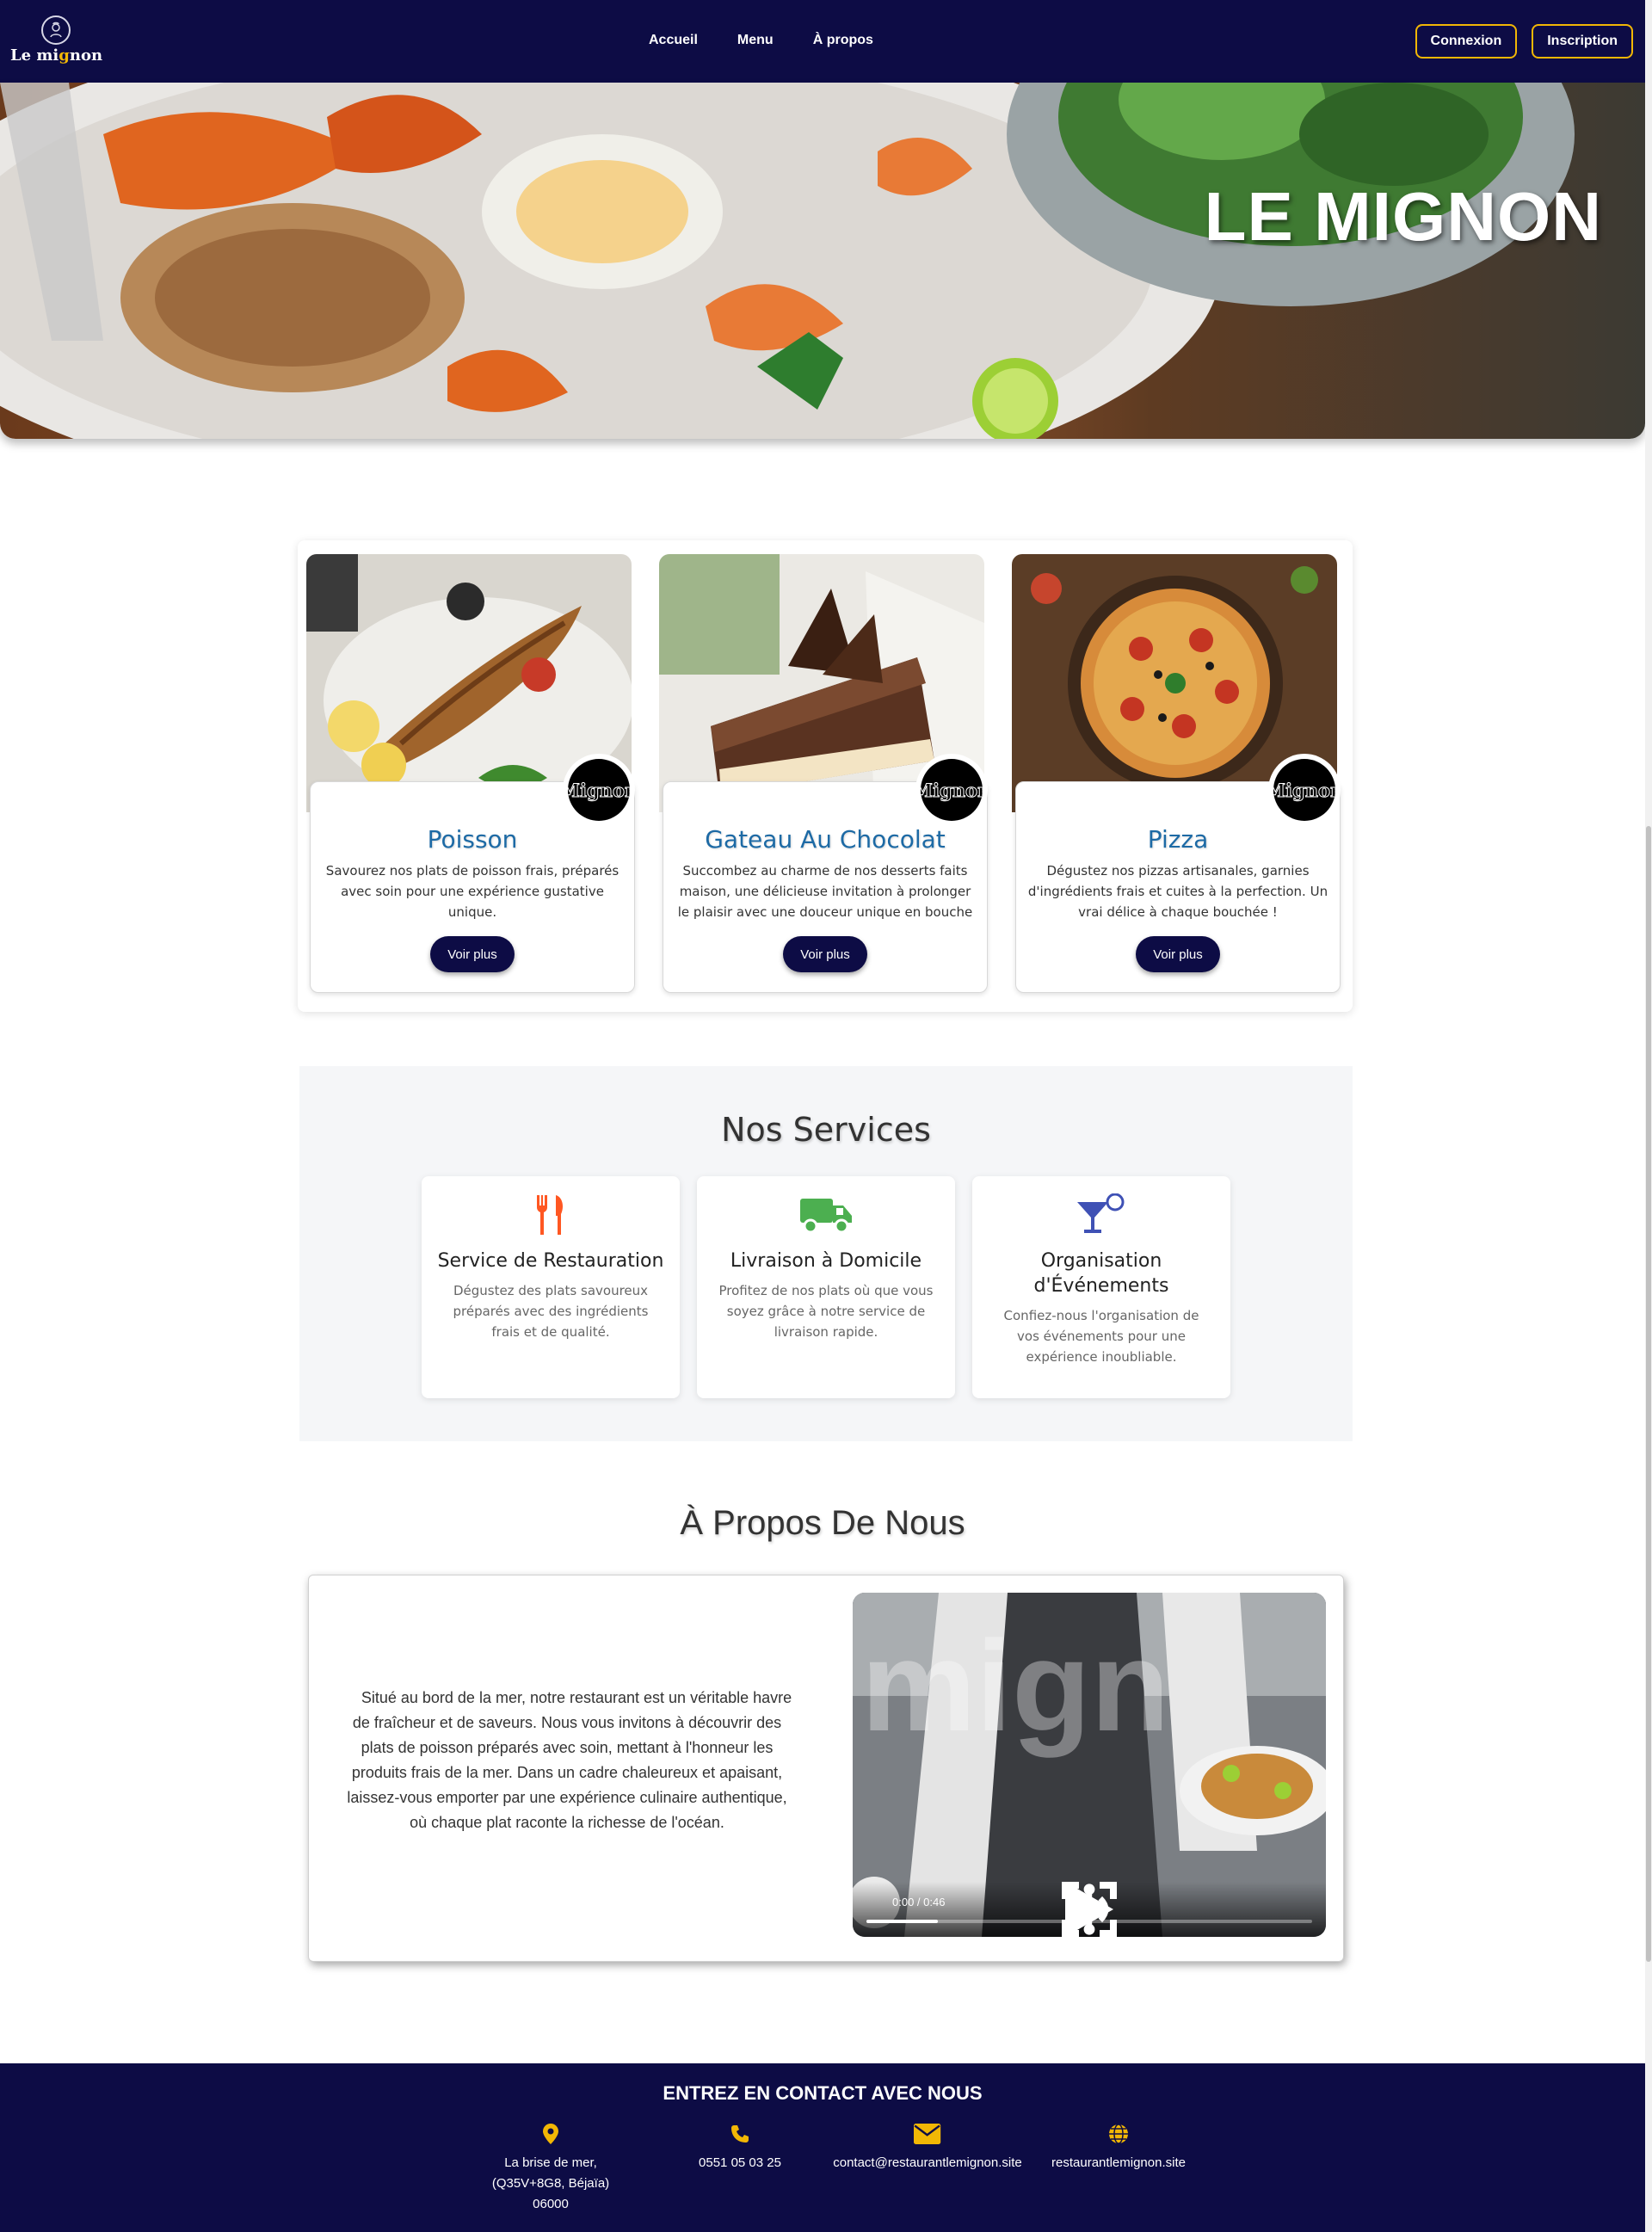 Image resolution: width=1652 pixels, height=2232 pixels. What do you see at coordinates (550, 1261) in the screenshot?
I see `service-title: Service de Restauration` at bounding box center [550, 1261].